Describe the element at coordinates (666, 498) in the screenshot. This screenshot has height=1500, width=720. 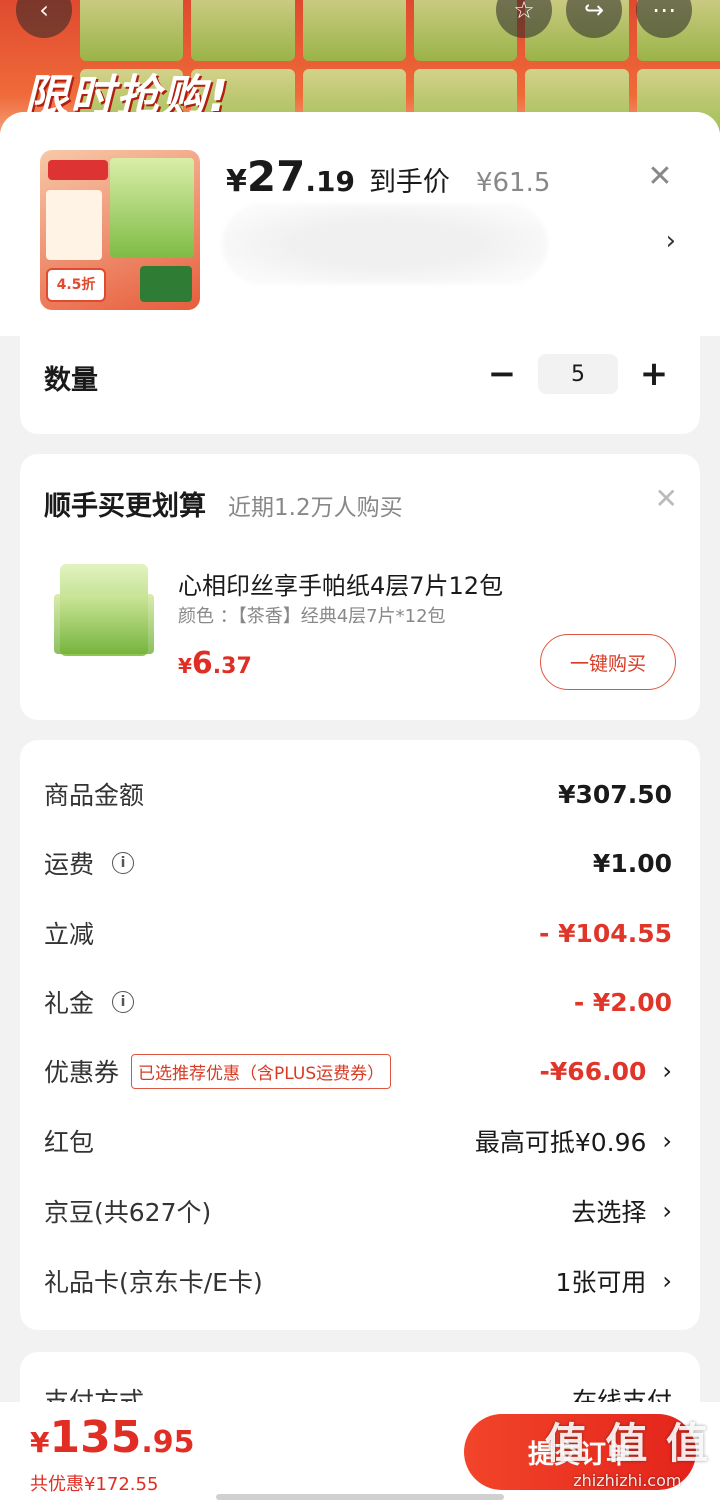
I see `addon-close-icon: ✕` at that location.